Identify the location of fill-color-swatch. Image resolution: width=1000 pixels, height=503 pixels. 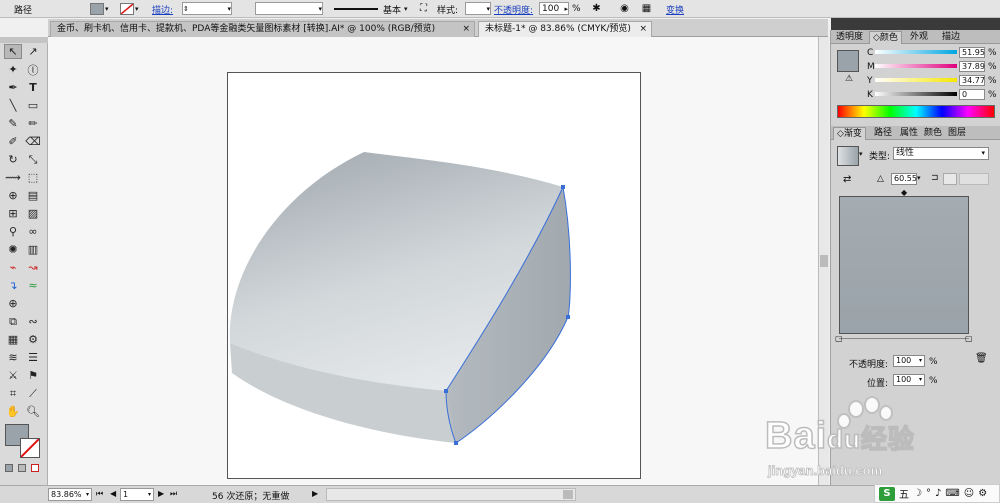
(848, 61).